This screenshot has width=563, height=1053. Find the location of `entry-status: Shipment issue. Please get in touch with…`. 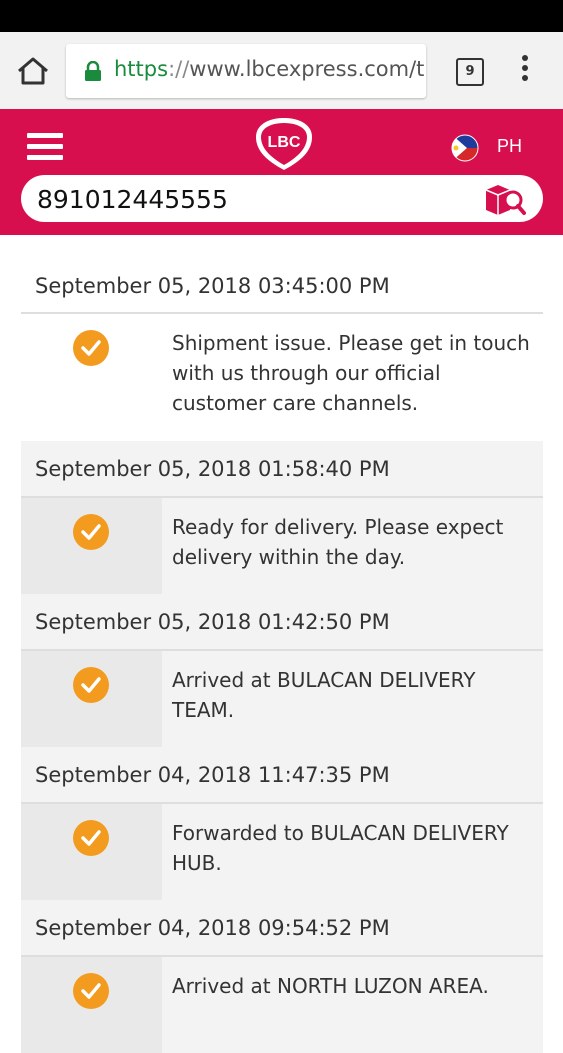

entry-status: Shipment issue. Please get in touch with… is located at coordinates (351, 373).